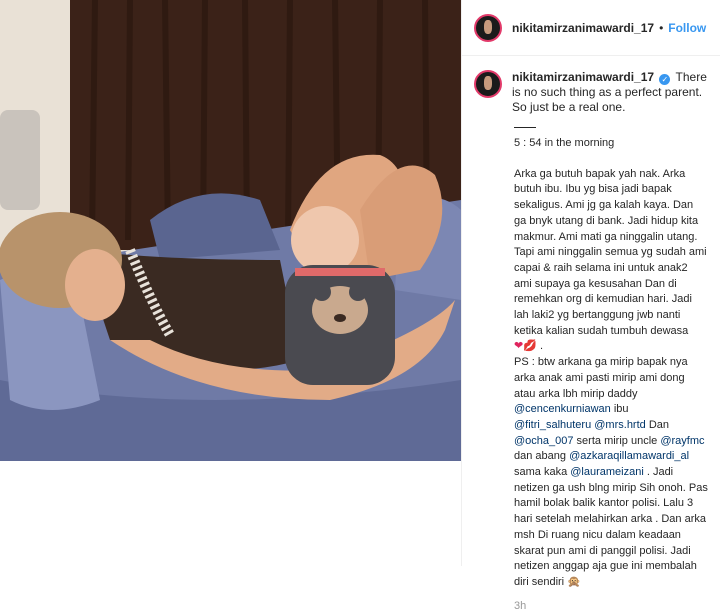 Image resolution: width=720 pixels, height=612 pixels. What do you see at coordinates (617, 440) in the screenshot?
I see `caption-text-fragment: serta mirip uncle` at bounding box center [617, 440].